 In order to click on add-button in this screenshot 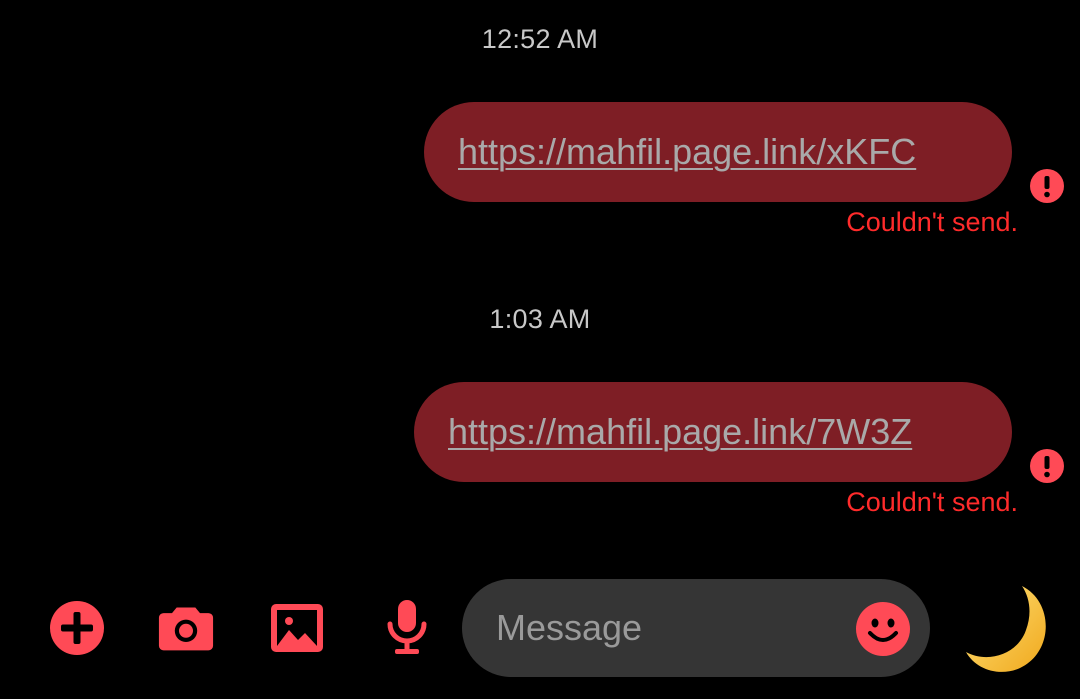, I will do `click(77, 628)`.